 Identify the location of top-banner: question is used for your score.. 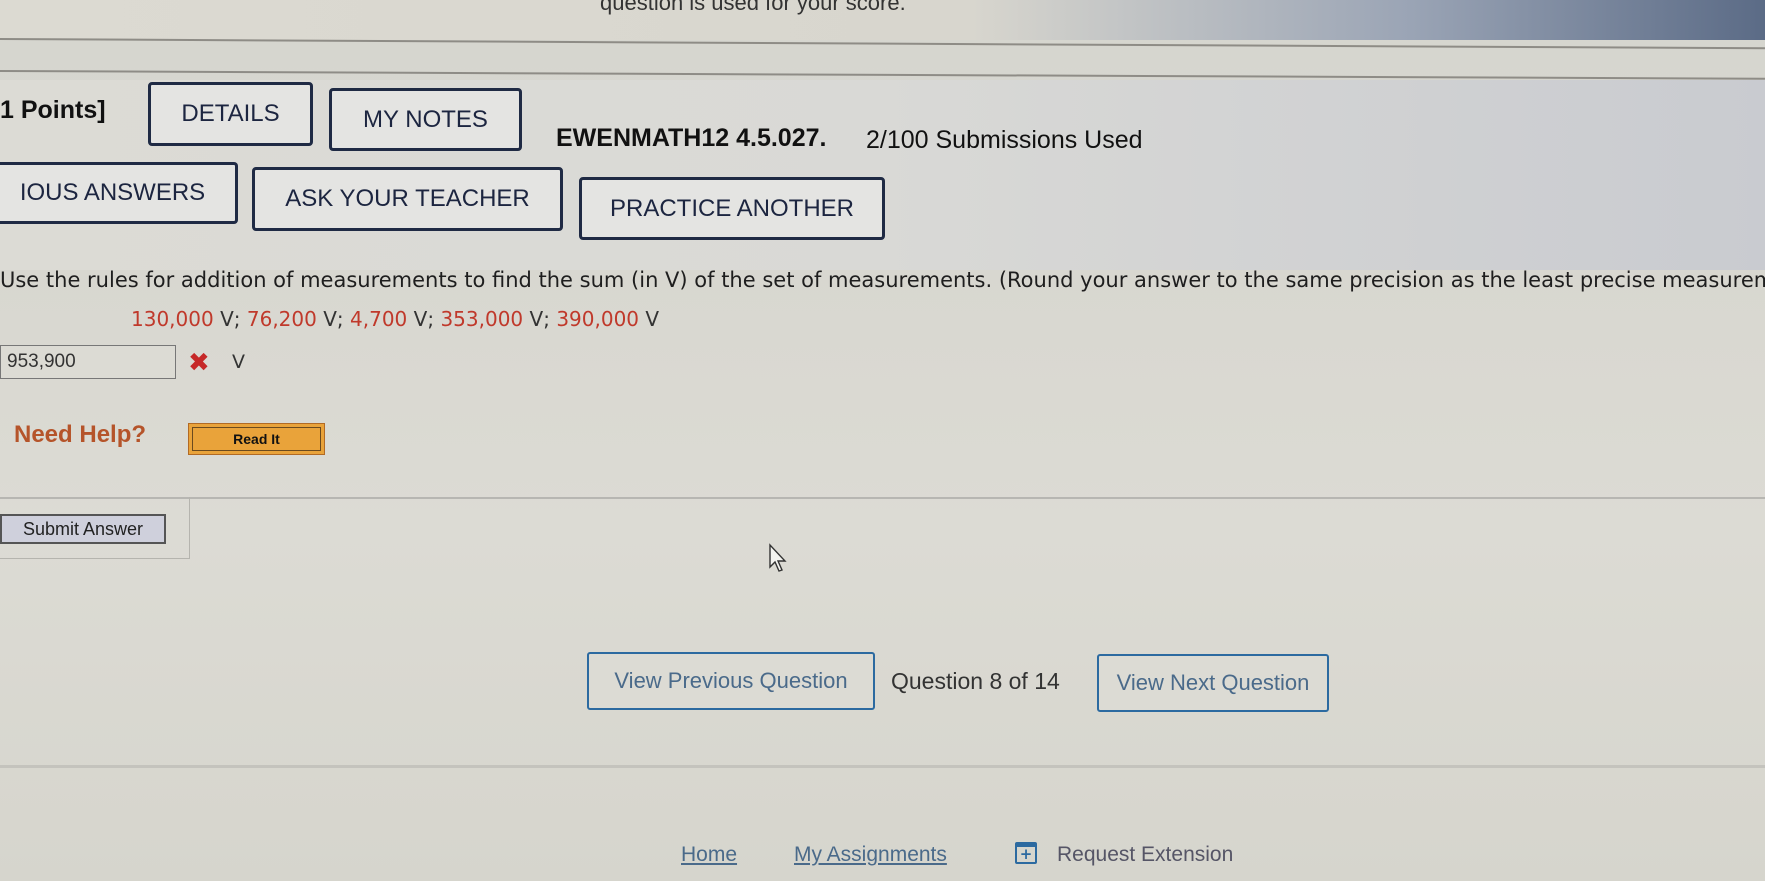
(882, 20).